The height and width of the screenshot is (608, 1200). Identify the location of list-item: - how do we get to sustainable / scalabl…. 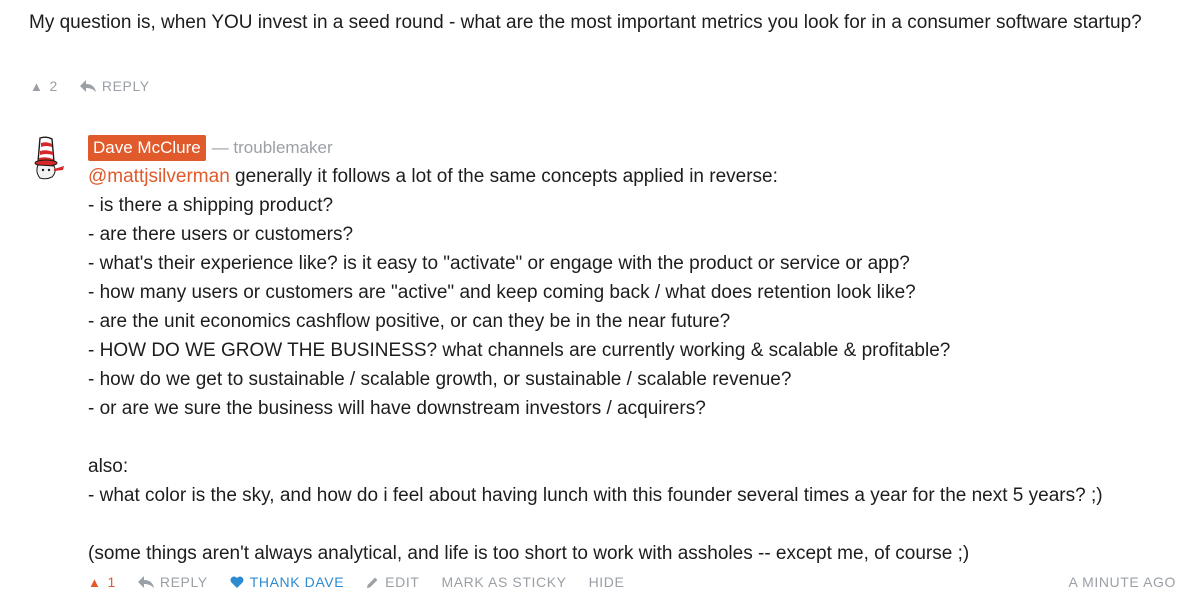
(440, 379).